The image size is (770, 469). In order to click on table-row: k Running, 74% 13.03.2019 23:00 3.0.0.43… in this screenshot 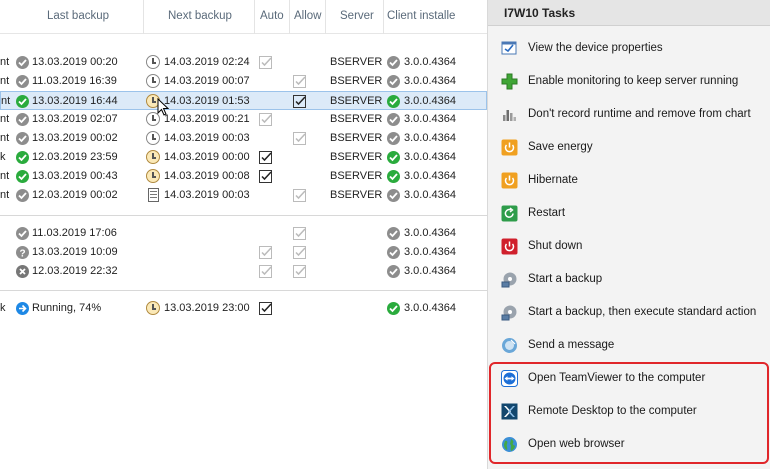, I will do `click(243, 308)`.